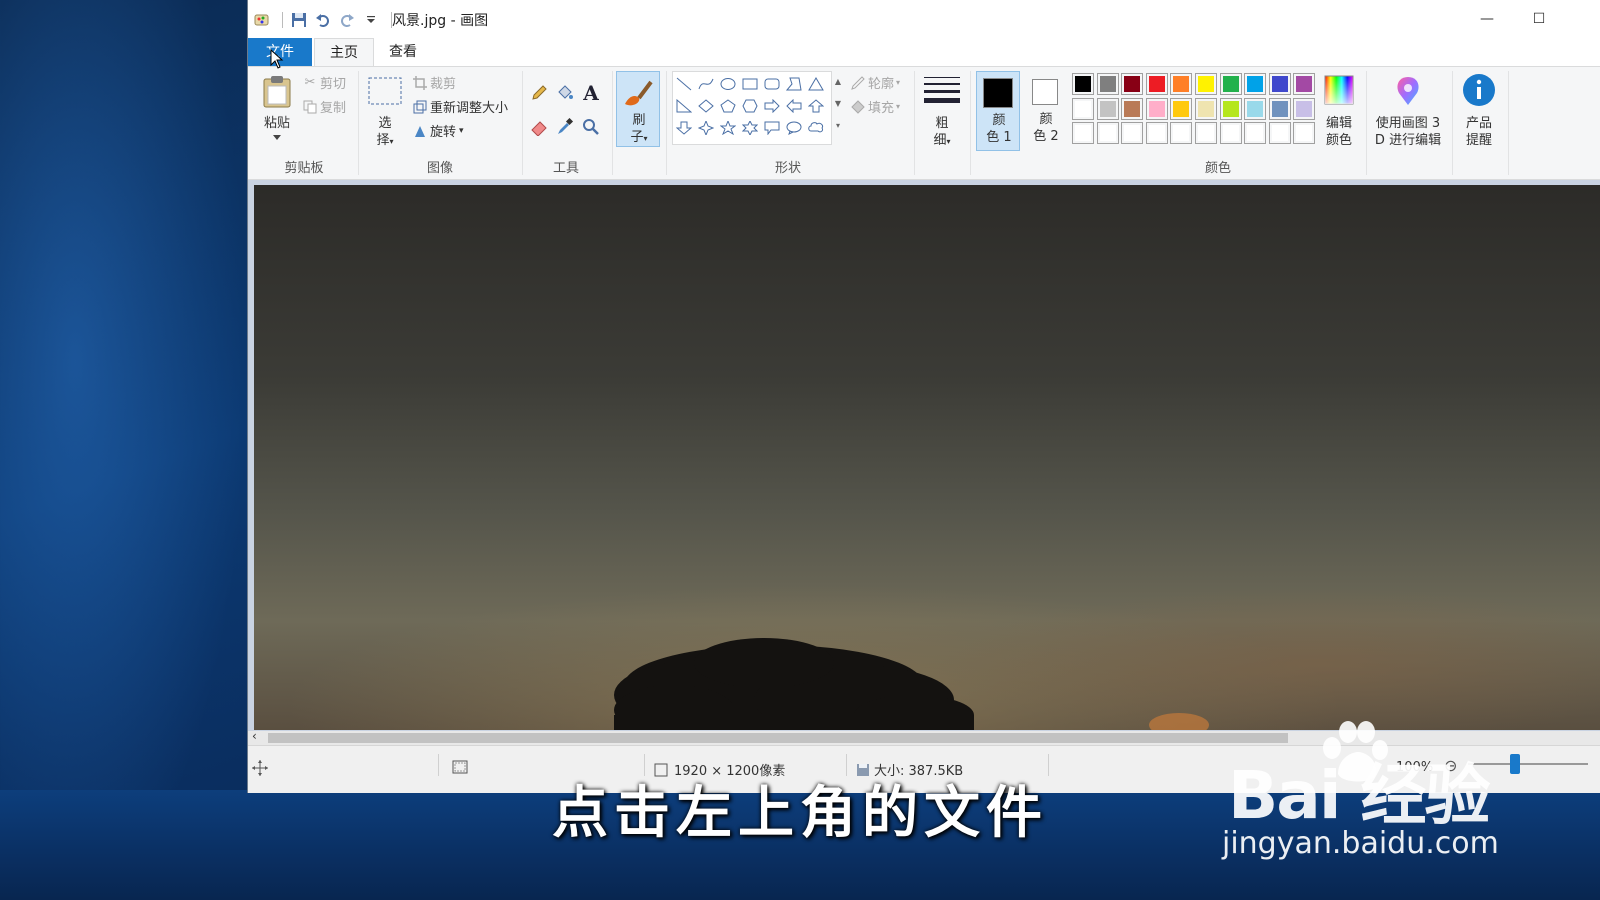 The height and width of the screenshot is (900, 1600). I want to click on paste-button: 粘贴, so click(277, 109).